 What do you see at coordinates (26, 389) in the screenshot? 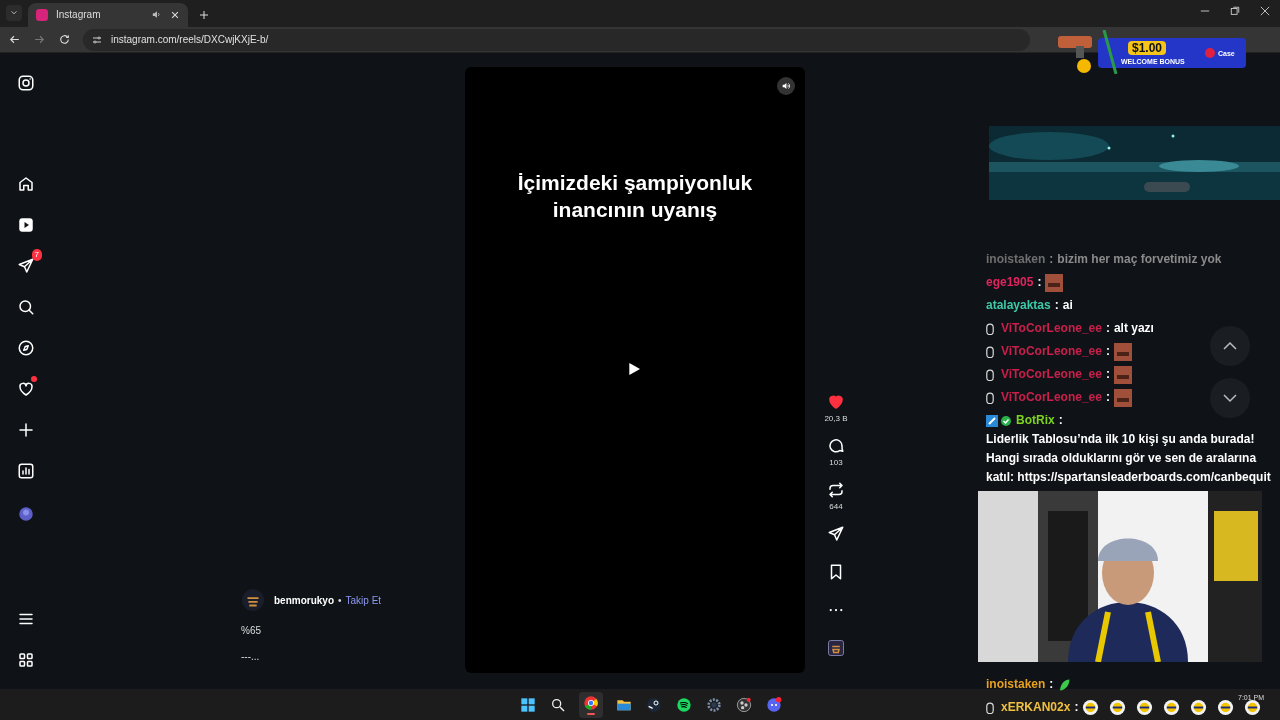
I see `heart-icon` at bounding box center [26, 389].